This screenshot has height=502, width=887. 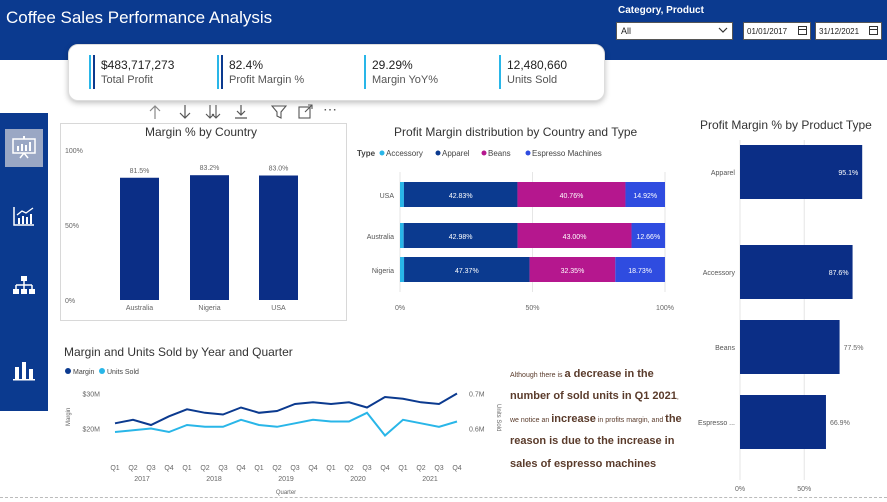 What do you see at coordinates (656, 420) in the screenshot?
I see `narrative-segment: , and` at bounding box center [656, 420].